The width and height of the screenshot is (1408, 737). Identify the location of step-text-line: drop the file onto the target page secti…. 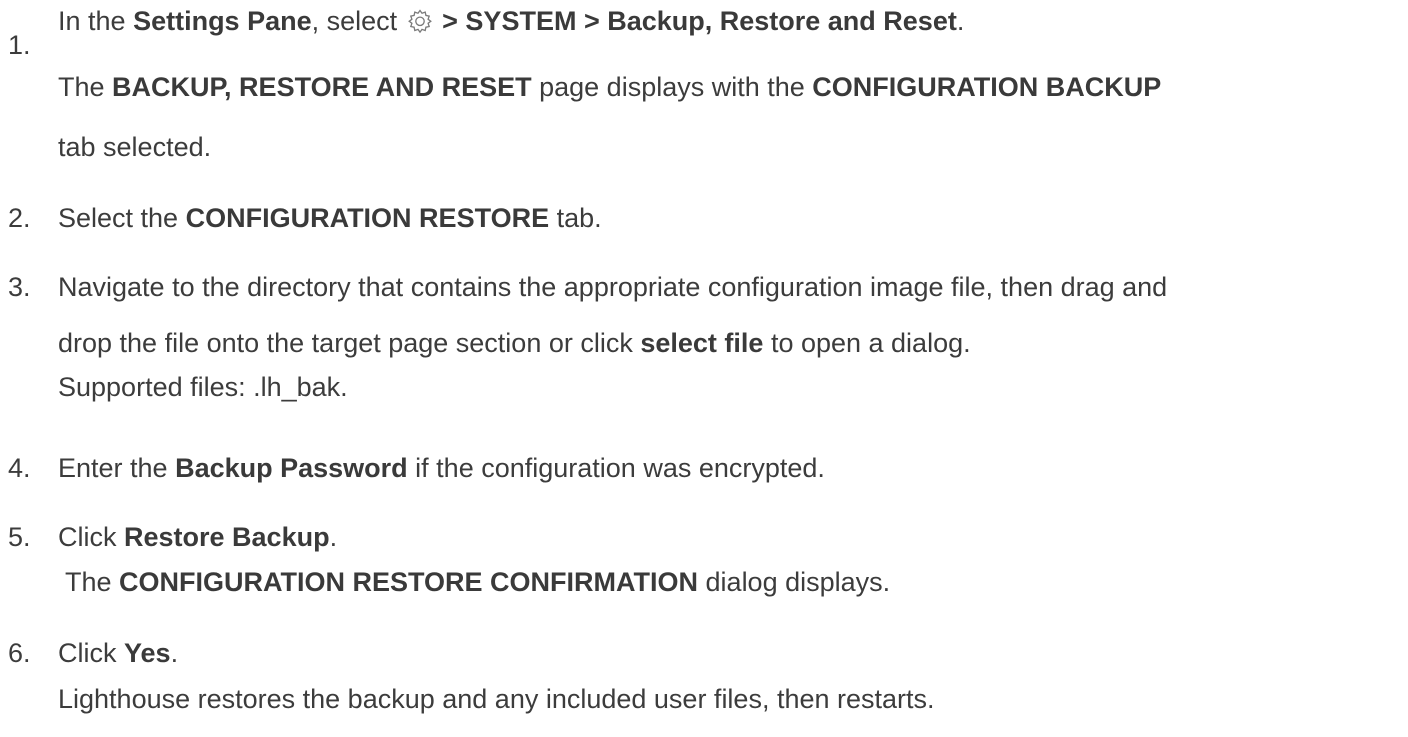
(514, 343).